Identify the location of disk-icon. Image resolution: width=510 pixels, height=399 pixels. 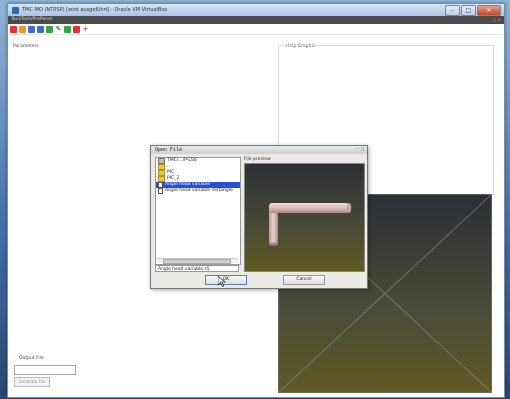
(40, 29).